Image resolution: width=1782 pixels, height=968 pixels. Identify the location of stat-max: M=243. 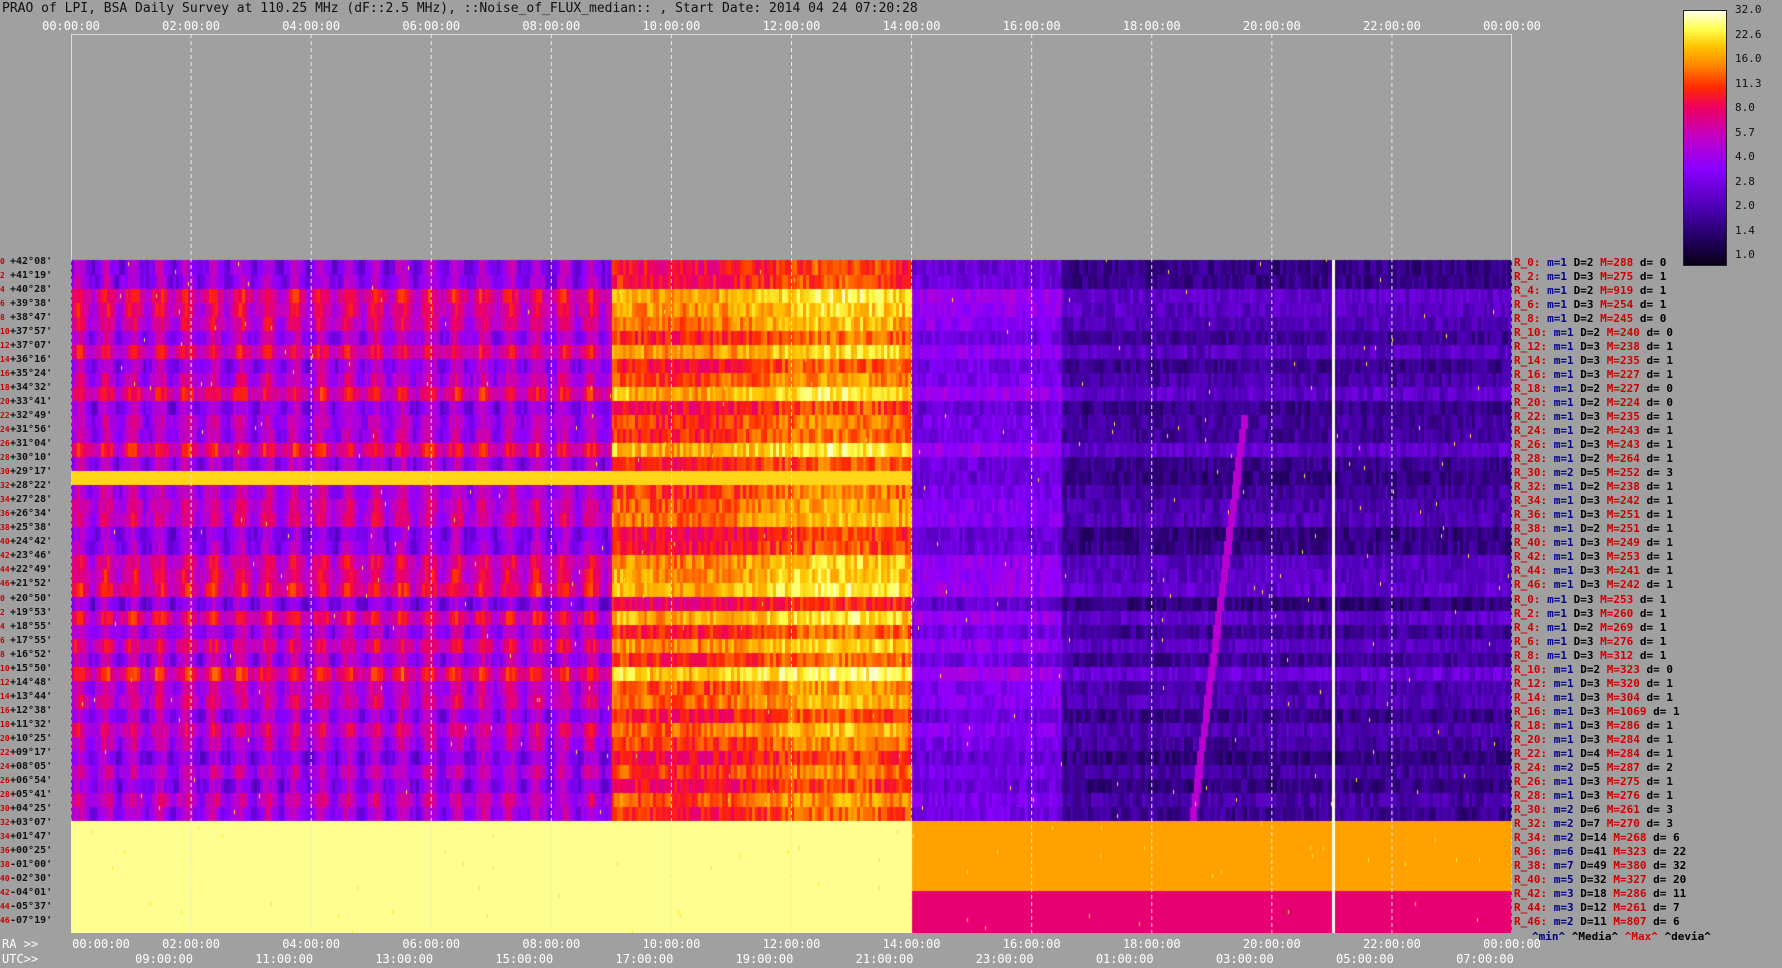
(1623, 431).